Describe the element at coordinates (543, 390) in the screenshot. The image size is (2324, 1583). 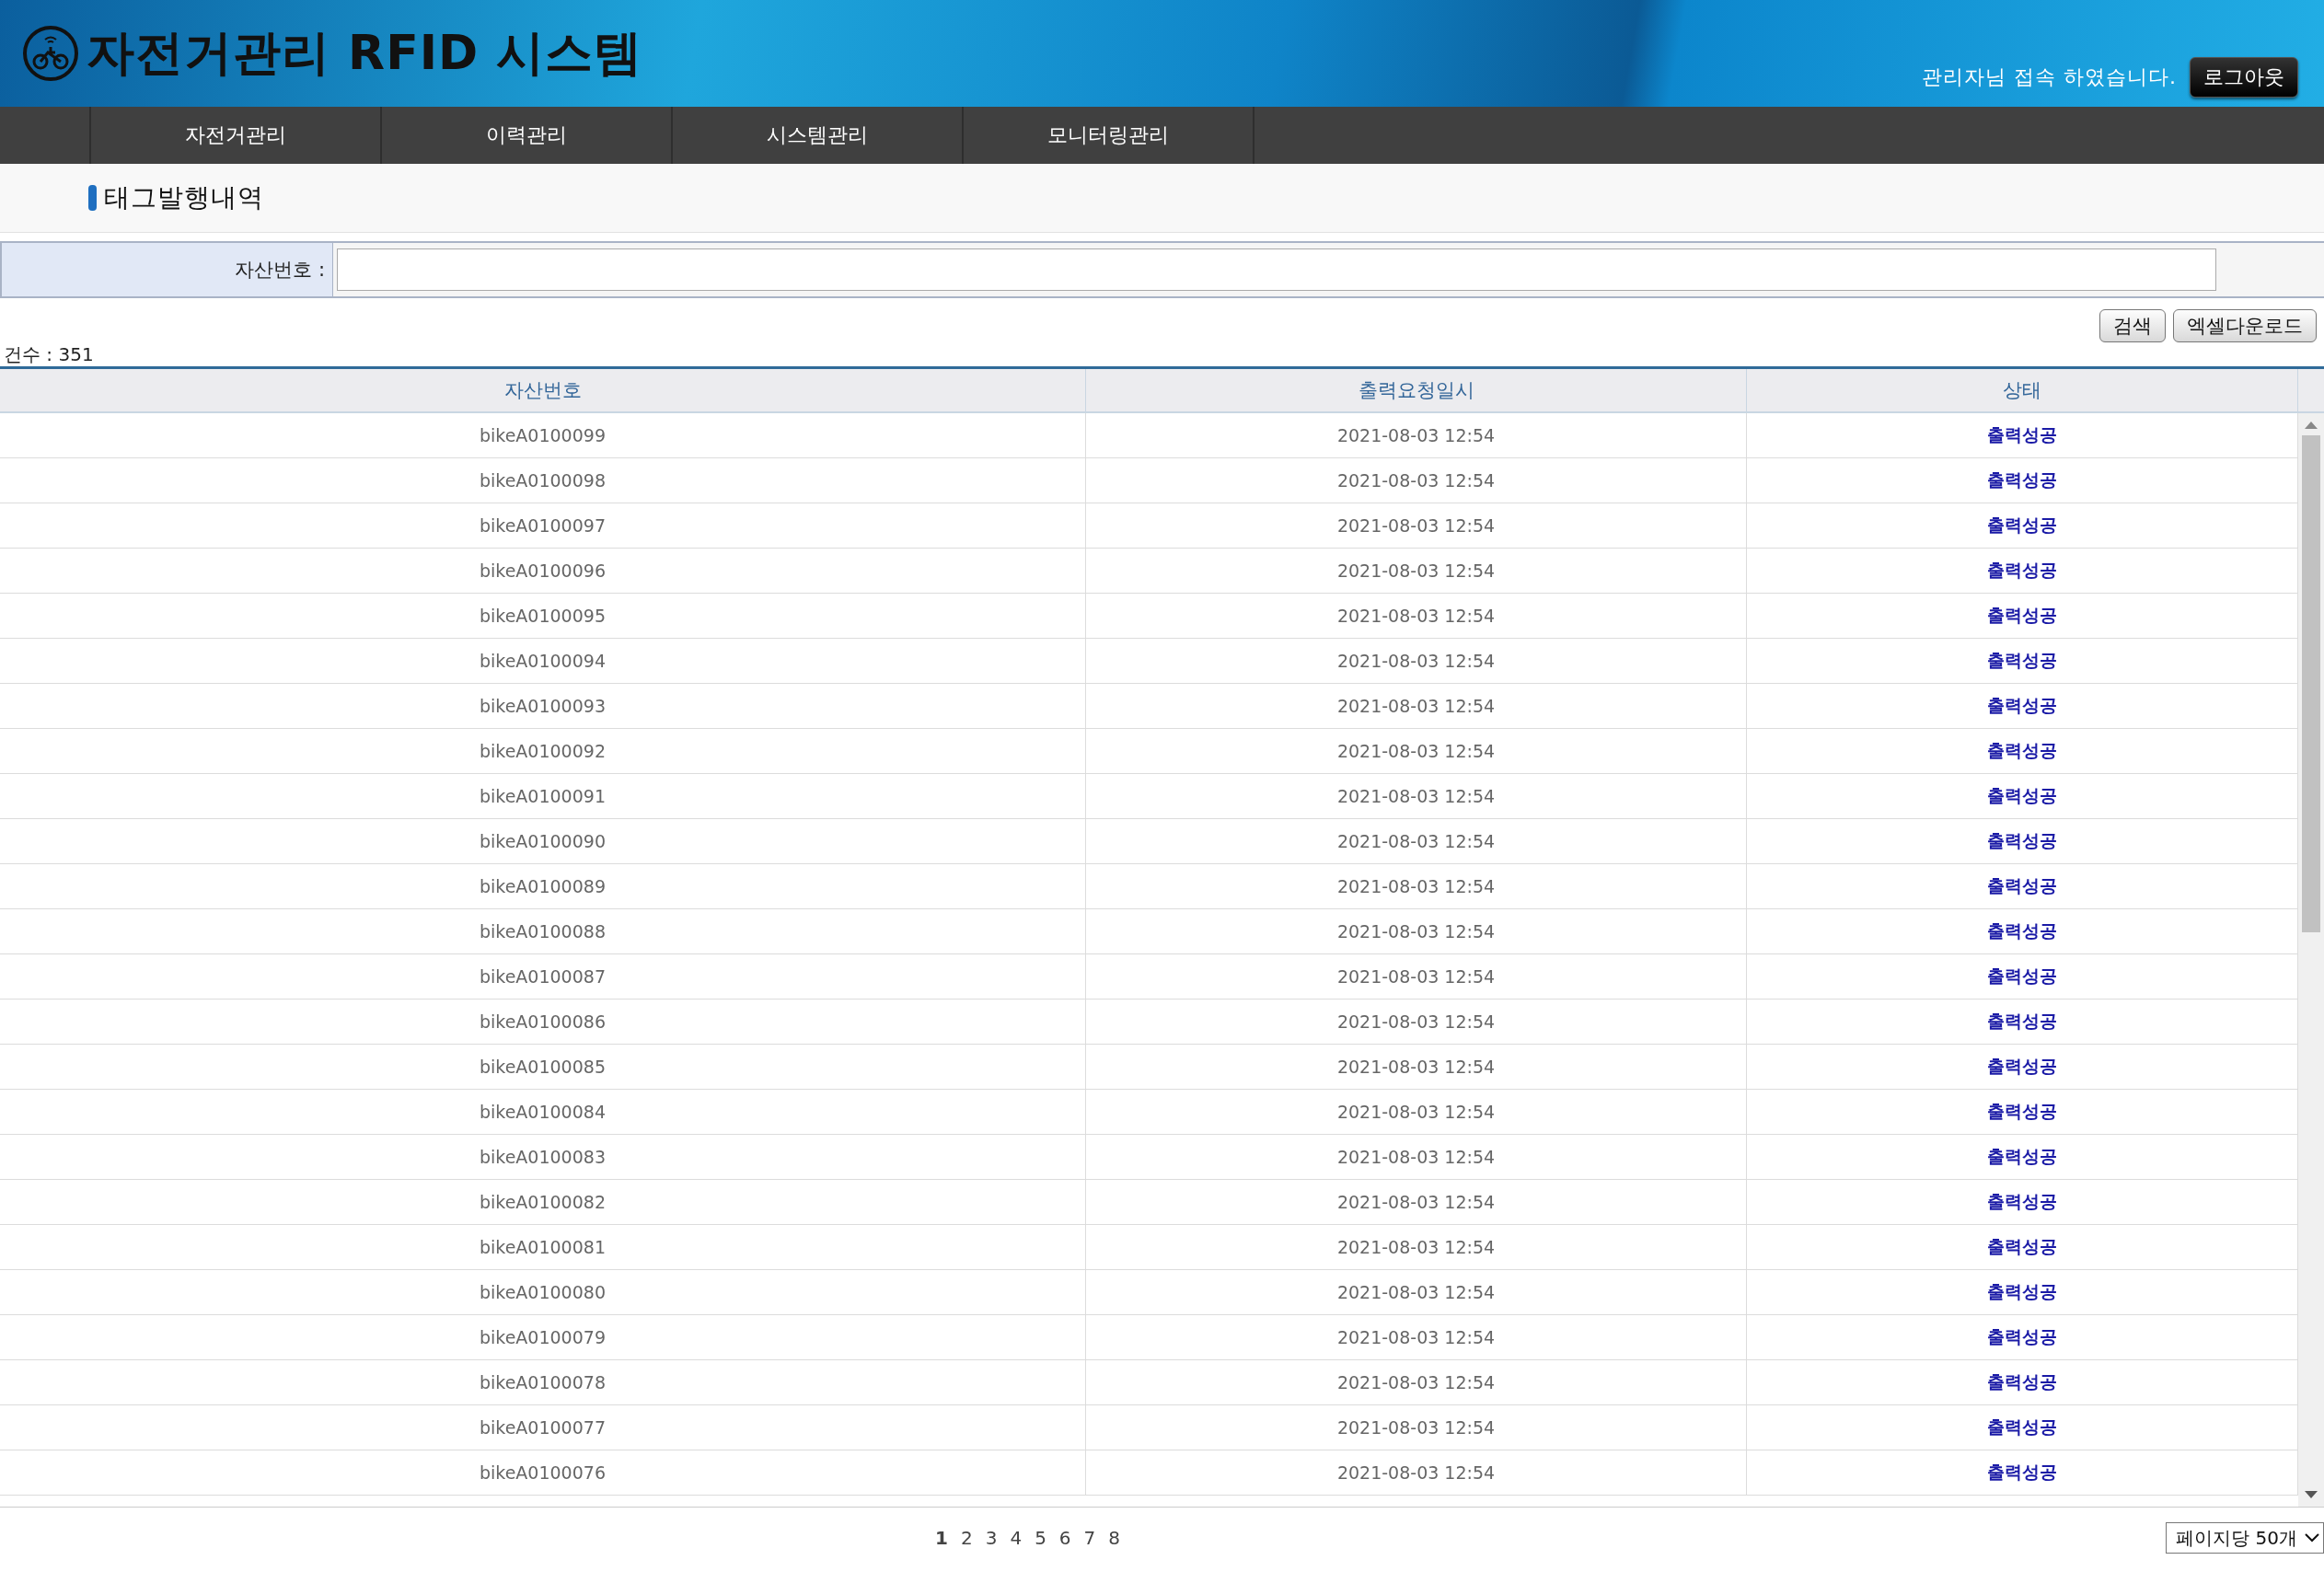
I see `column-header: 자산번호` at that location.